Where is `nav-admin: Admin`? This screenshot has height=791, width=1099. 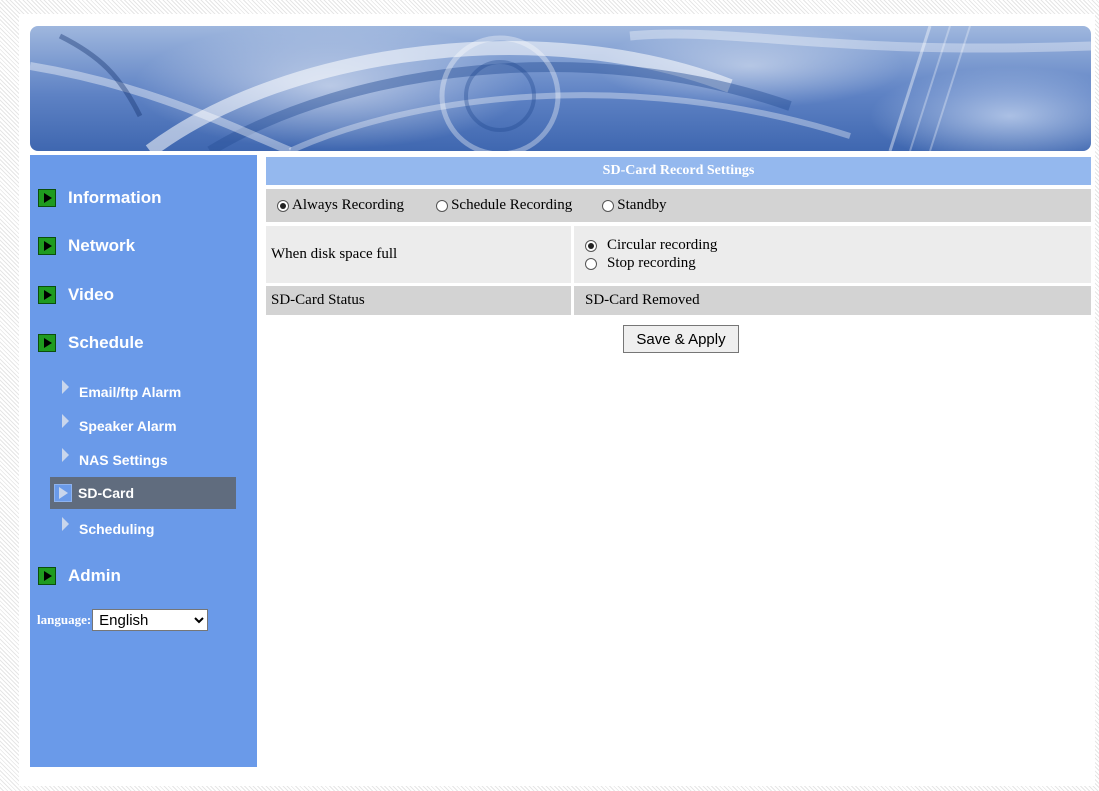 nav-admin: Admin is located at coordinates (79, 576).